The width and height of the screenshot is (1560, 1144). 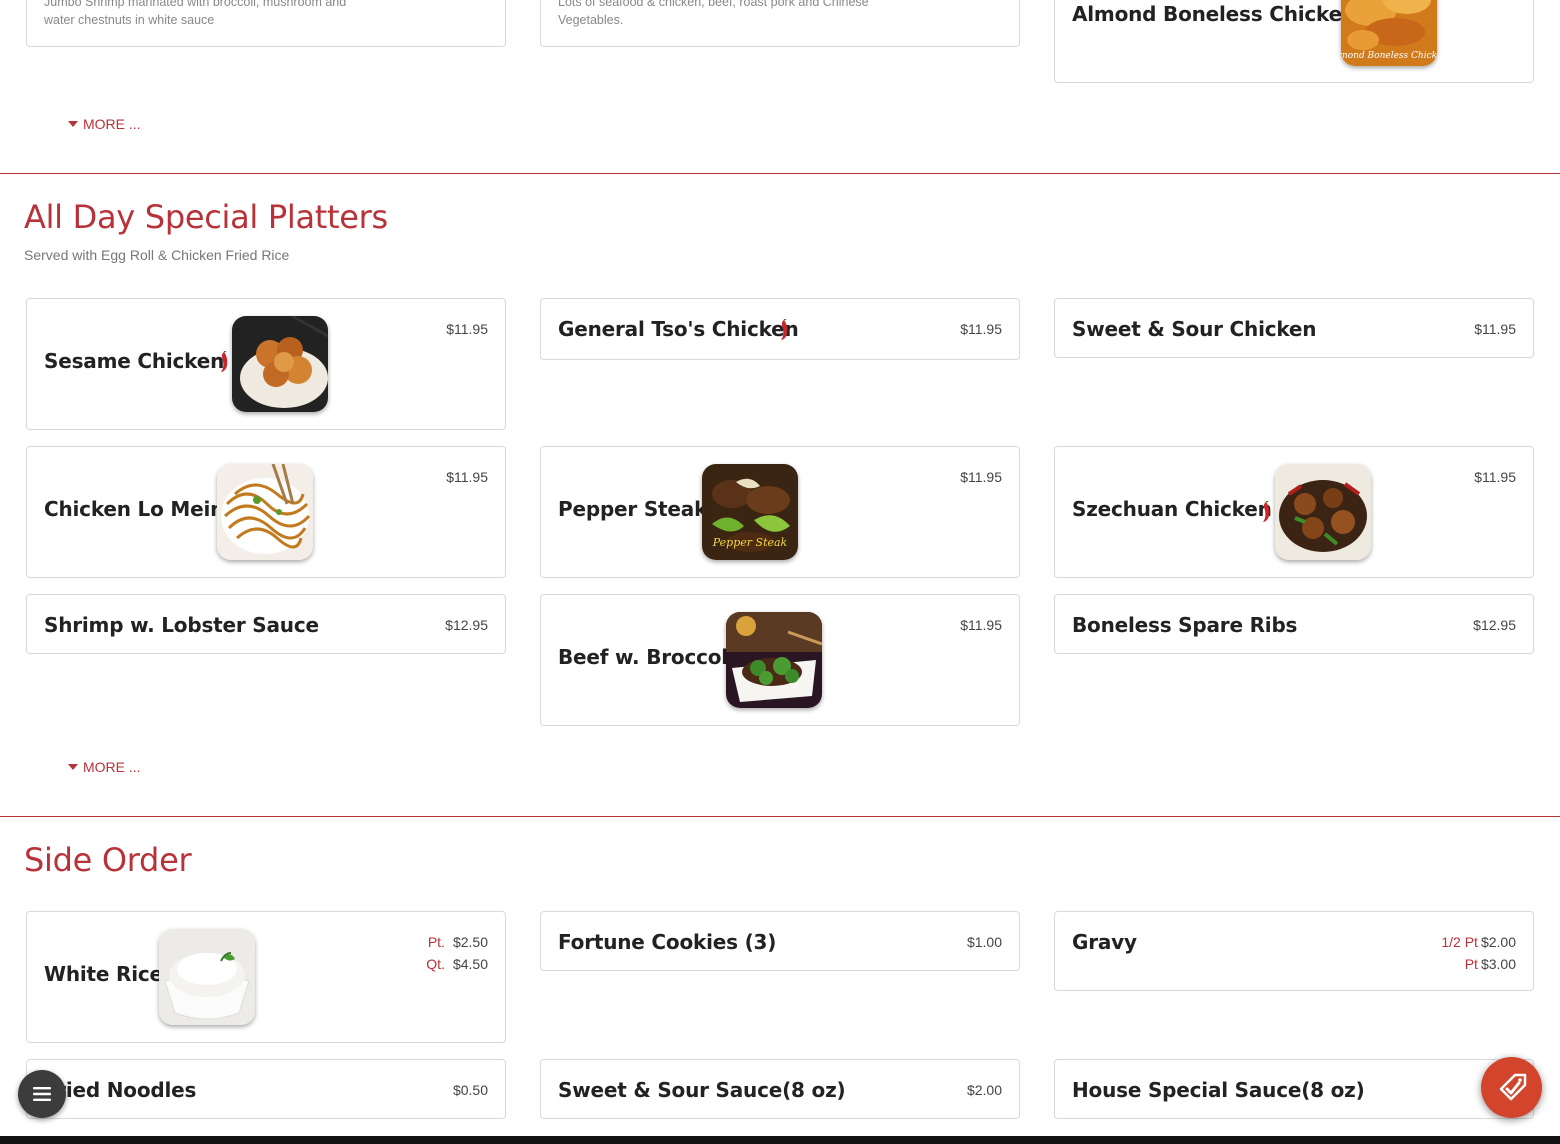 I want to click on almond-boneless-chicken-photo: Almond Boneless Chicken, so click(x=1389, y=33).